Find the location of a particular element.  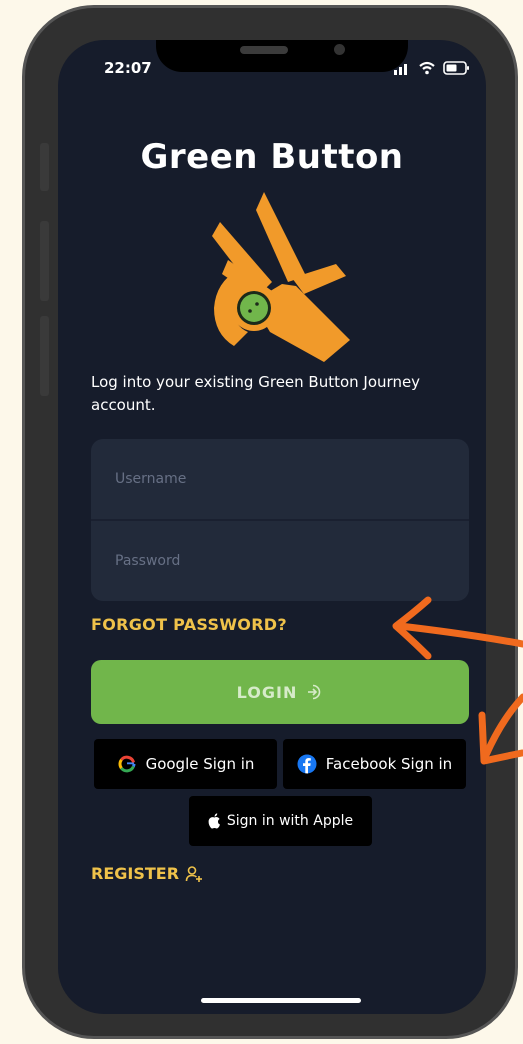

phone-side-button is located at coordinates (44, 167).